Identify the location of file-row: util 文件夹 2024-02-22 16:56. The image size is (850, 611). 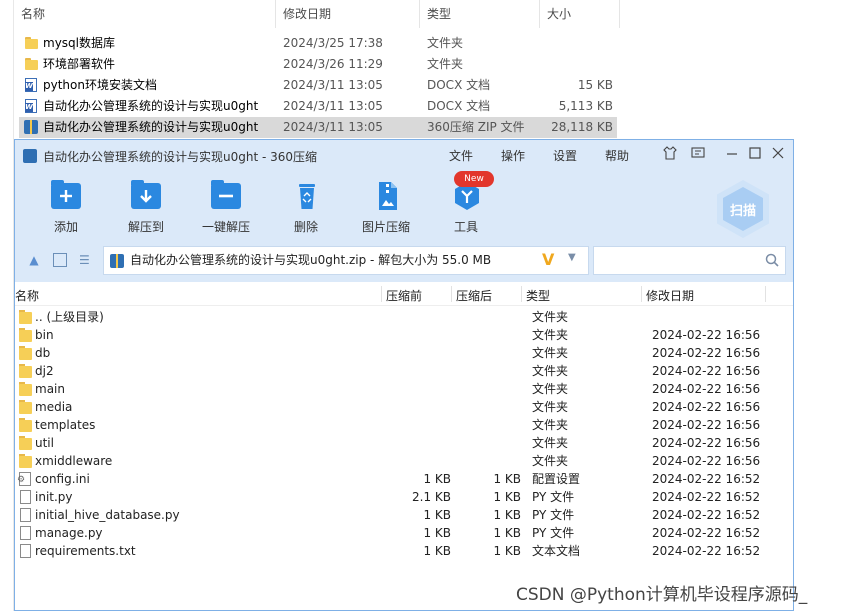
(404, 443).